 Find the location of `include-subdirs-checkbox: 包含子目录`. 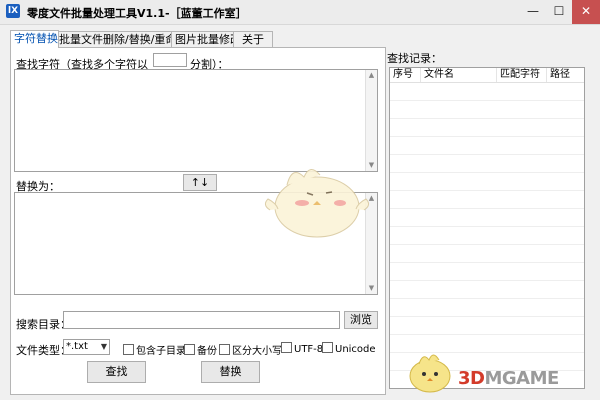

include-subdirs-checkbox: 包含子目录 is located at coordinates (154, 349).